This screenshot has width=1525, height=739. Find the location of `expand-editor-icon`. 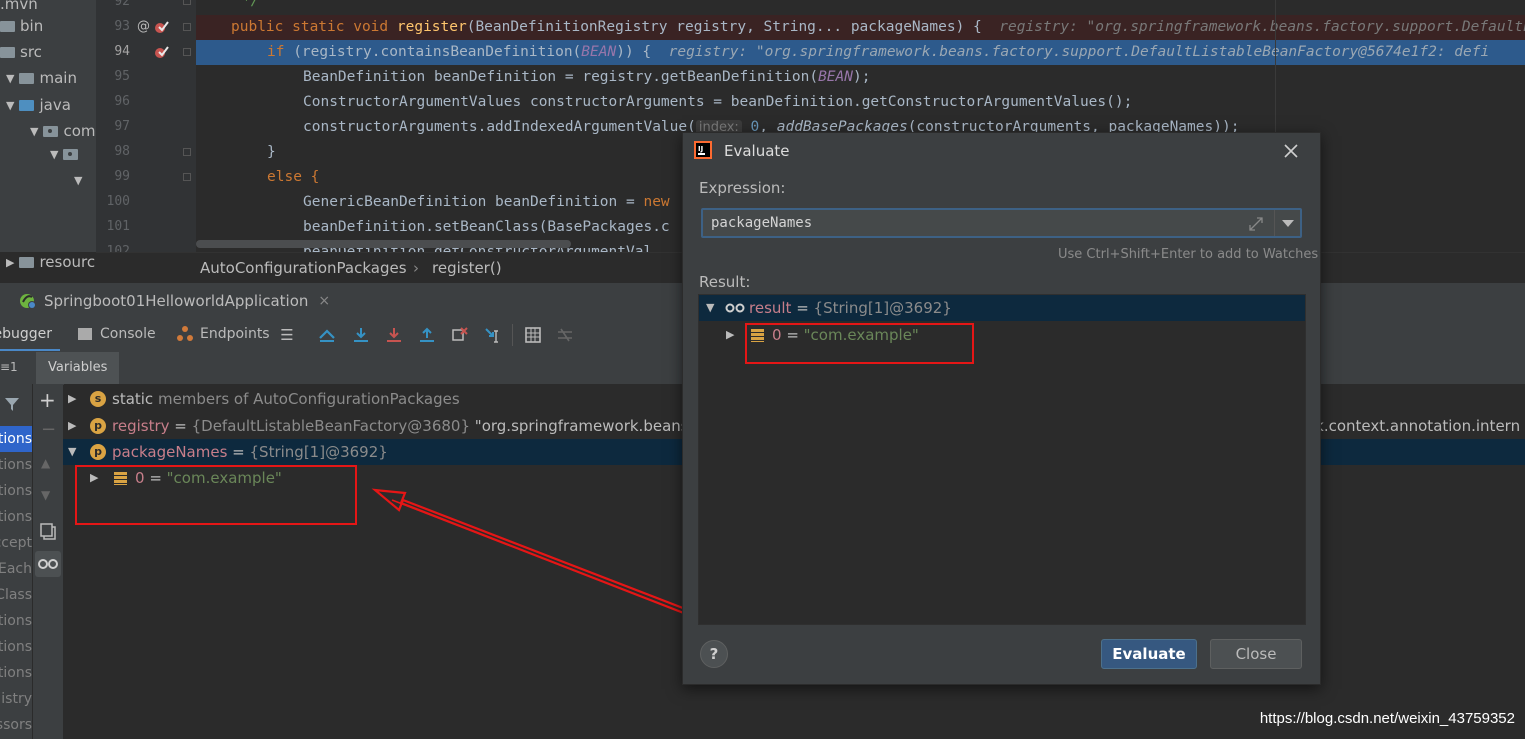

expand-editor-icon is located at coordinates (1256, 224).